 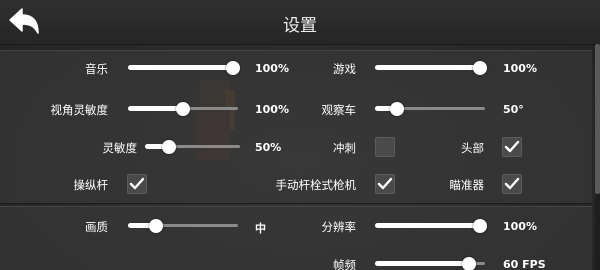 What do you see at coordinates (316, 185) in the screenshot?
I see `bolt-action-label: 手动杆栓式枪机` at bounding box center [316, 185].